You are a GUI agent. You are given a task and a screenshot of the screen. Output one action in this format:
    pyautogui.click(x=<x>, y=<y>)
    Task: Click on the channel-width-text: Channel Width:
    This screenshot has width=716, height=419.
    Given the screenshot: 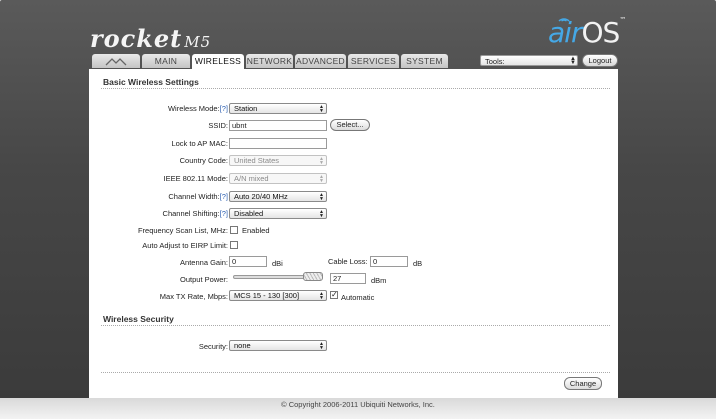 What is the action you would take?
    pyautogui.click(x=194, y=196)
    